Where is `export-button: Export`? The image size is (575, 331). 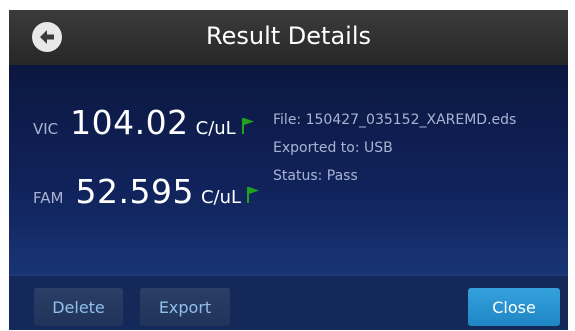
export-button: Export is located at coordinates (185, 307).